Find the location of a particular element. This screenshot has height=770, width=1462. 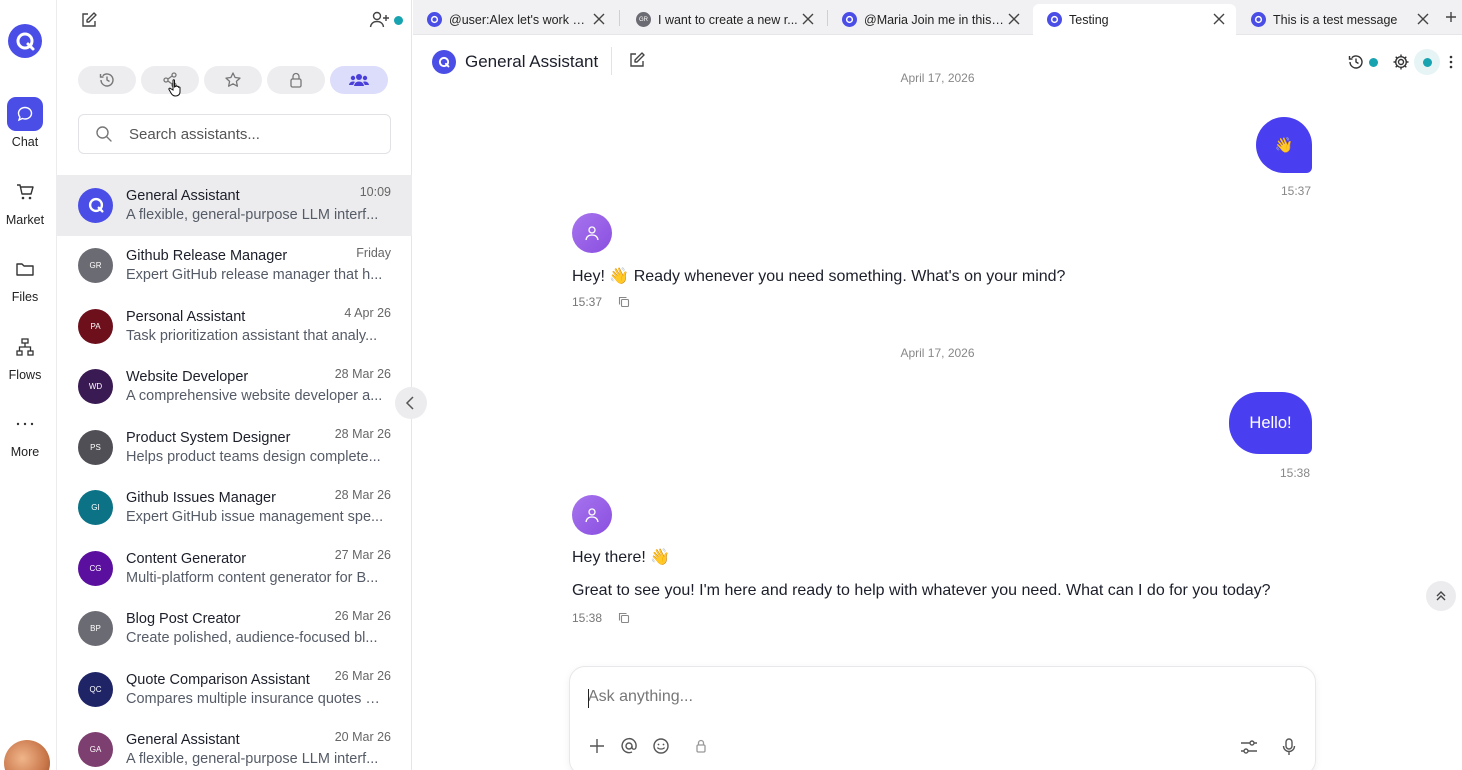

double-chevron-up-icon is located at coordinates (1441, 596).